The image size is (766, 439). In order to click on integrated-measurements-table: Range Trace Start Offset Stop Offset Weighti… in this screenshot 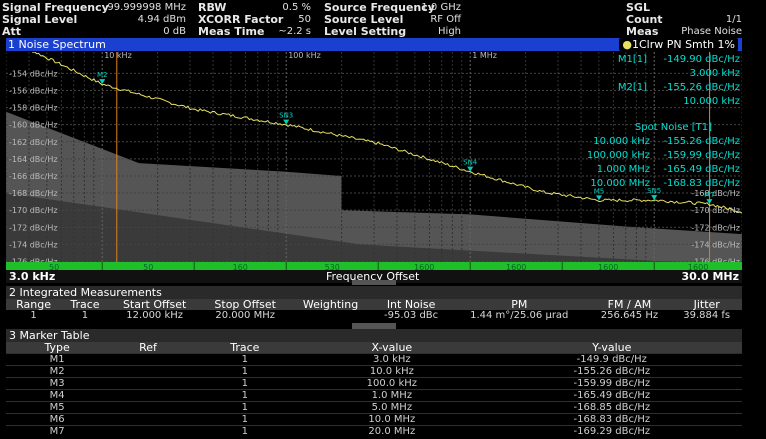, I will do `click(374, 310)`.